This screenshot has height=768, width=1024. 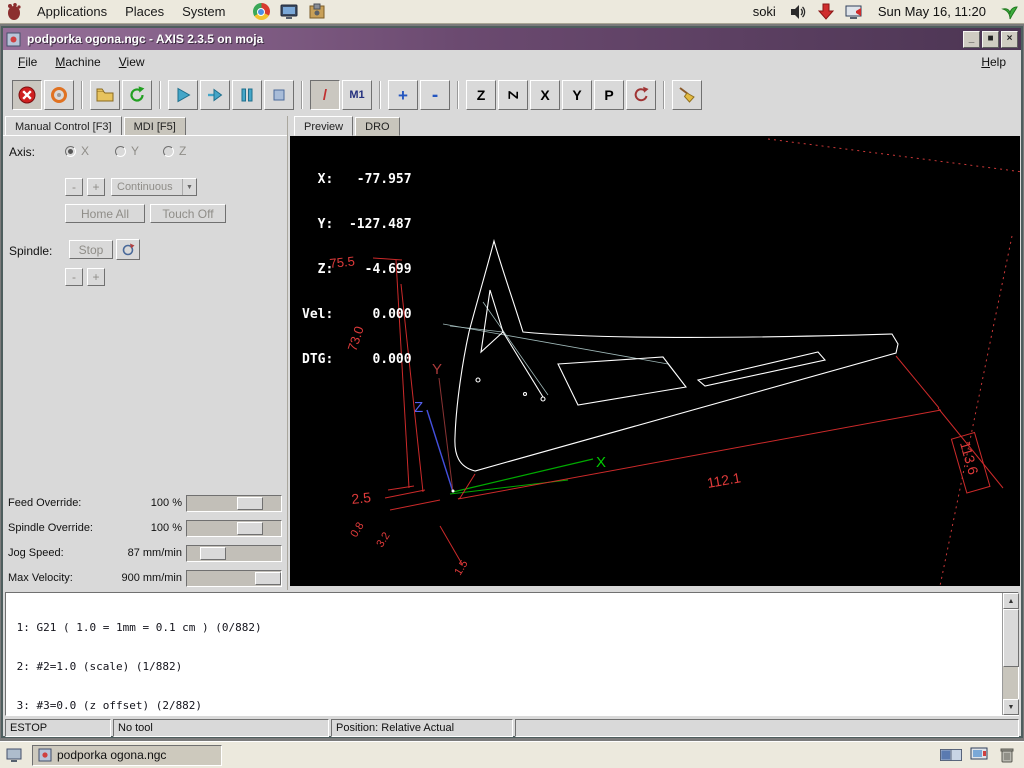 I want to click on menu-places: Places, so click(x=144, y=12).